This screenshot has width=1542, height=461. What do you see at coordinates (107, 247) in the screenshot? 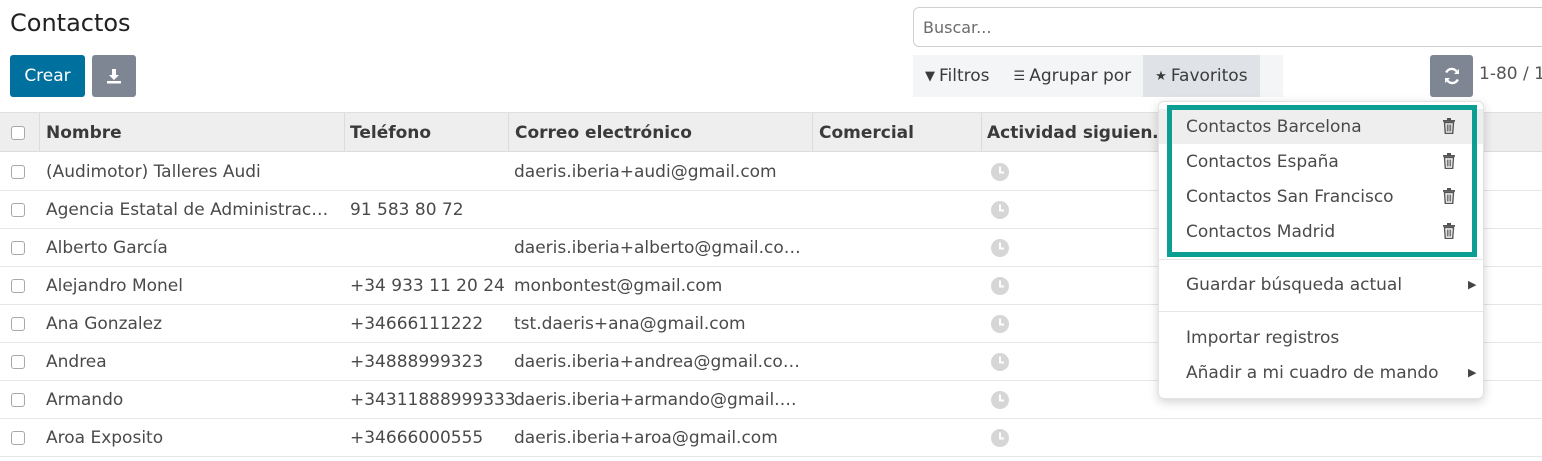
I see `contact-name: Alberto García` at bounding box center [107, 247].